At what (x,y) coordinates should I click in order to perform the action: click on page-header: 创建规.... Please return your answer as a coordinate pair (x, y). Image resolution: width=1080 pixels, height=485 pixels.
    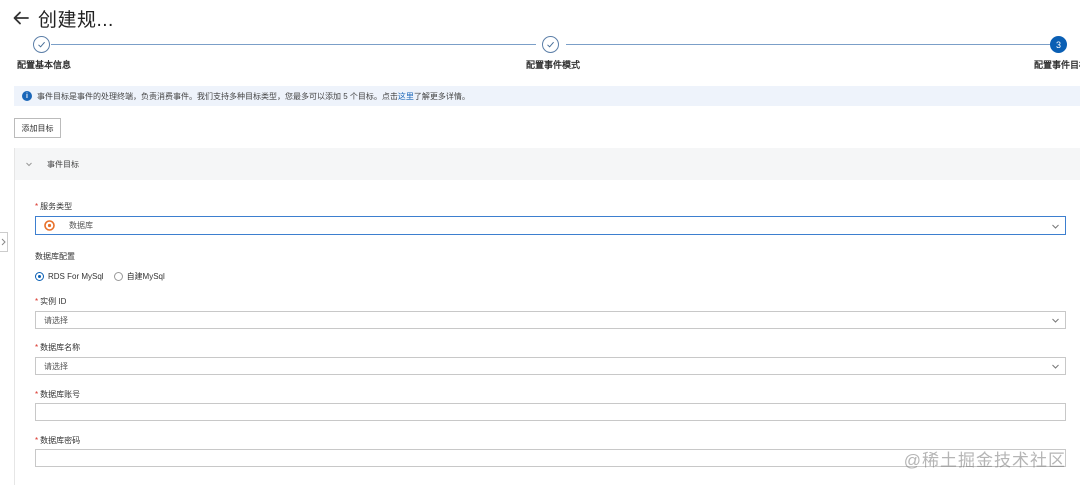
    Looking at the image, I should click on (63, 18).